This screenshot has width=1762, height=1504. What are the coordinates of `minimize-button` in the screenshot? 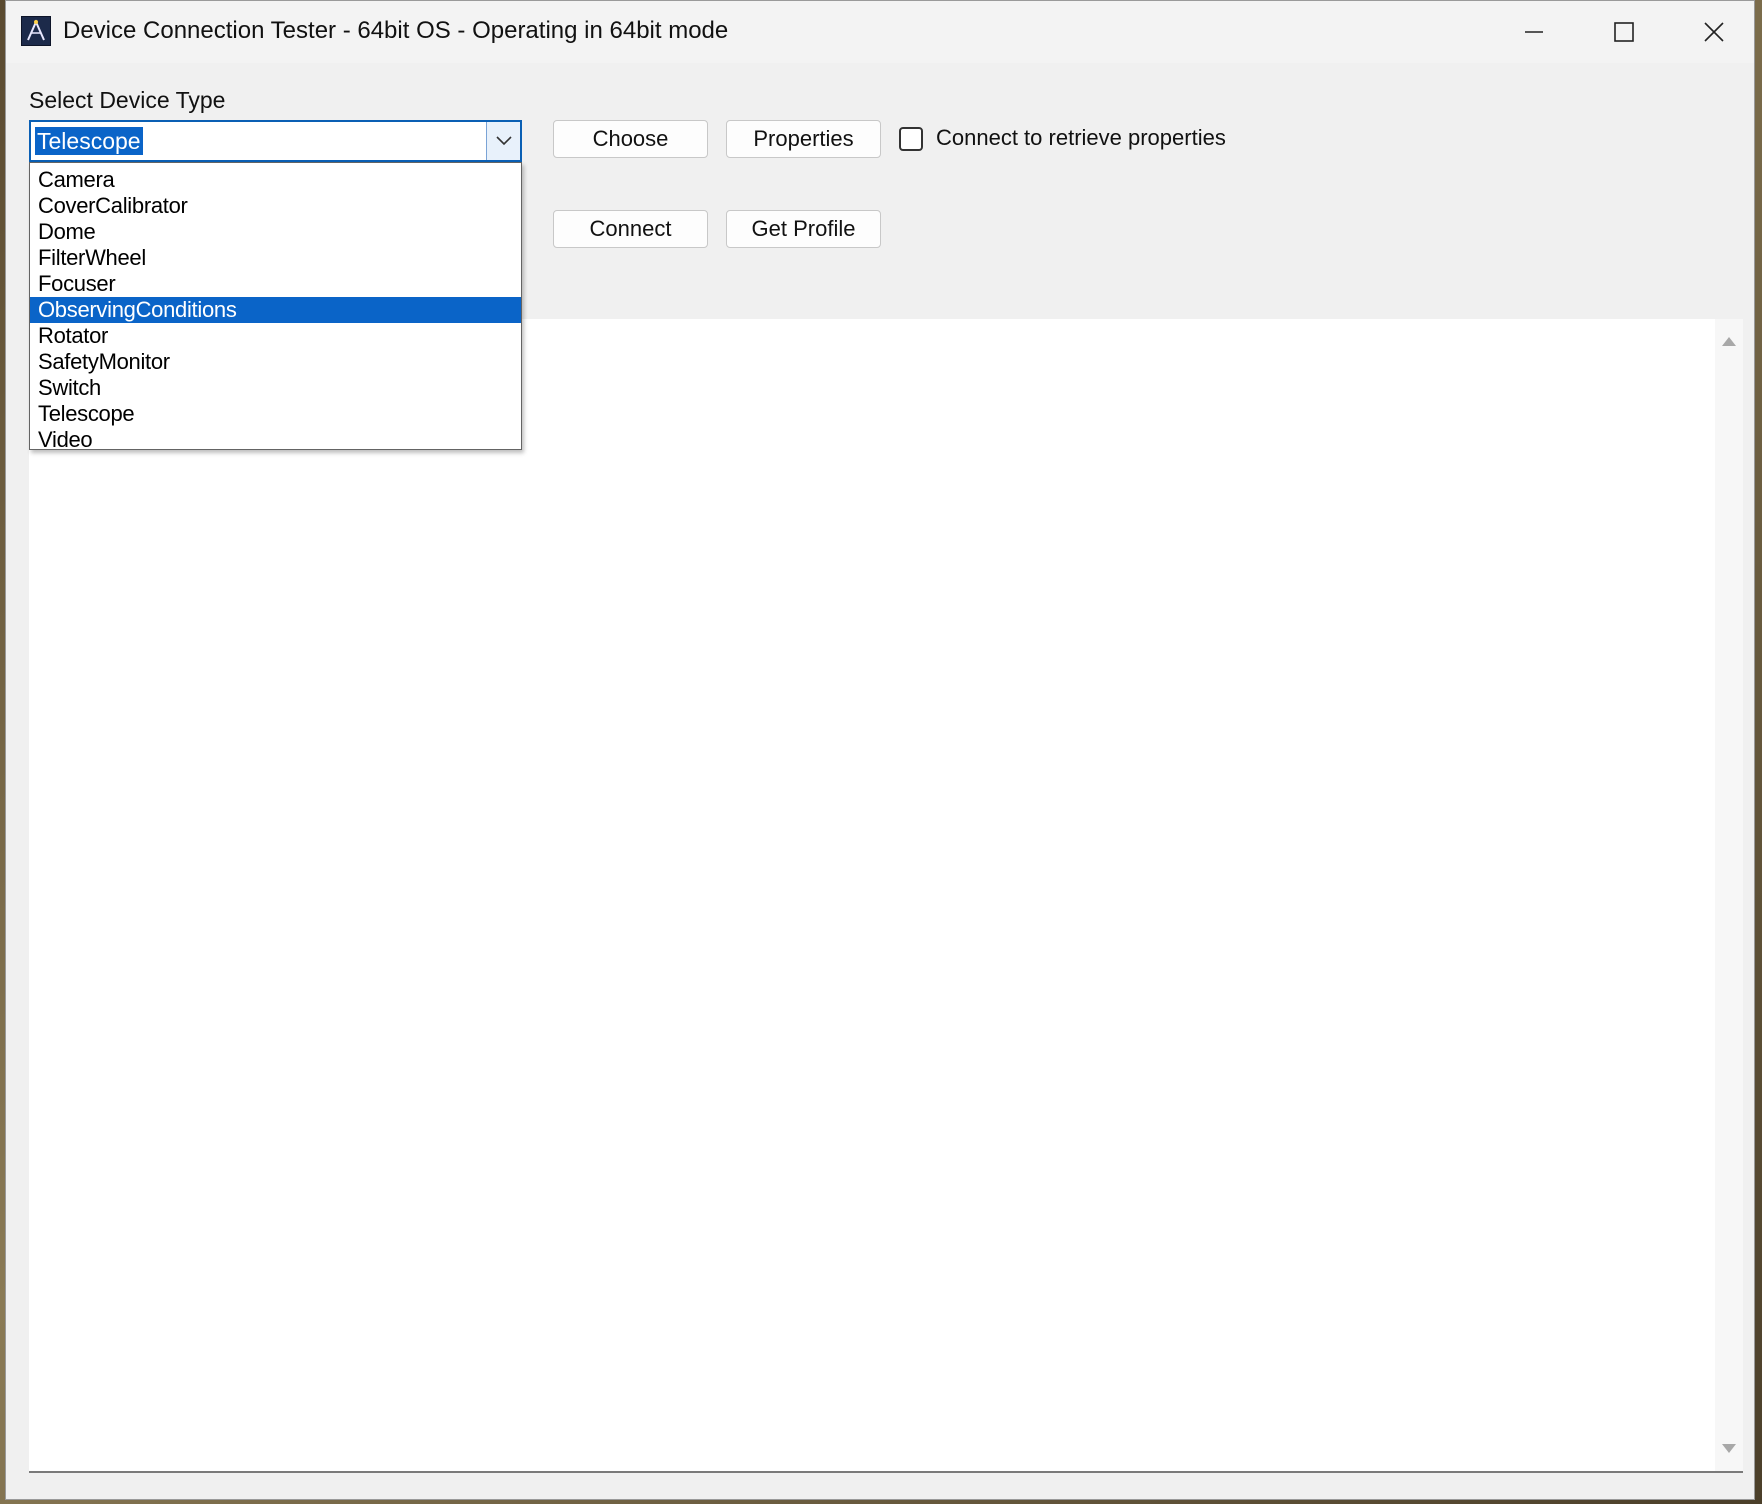 It's located at (1534, 32).